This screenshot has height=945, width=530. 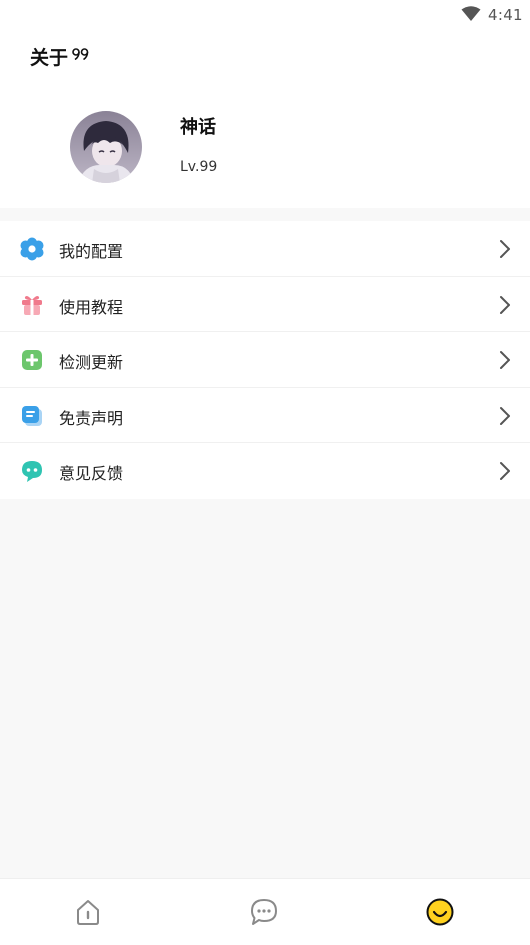 I want to click on smile-icon, so click(x=440, y=912).